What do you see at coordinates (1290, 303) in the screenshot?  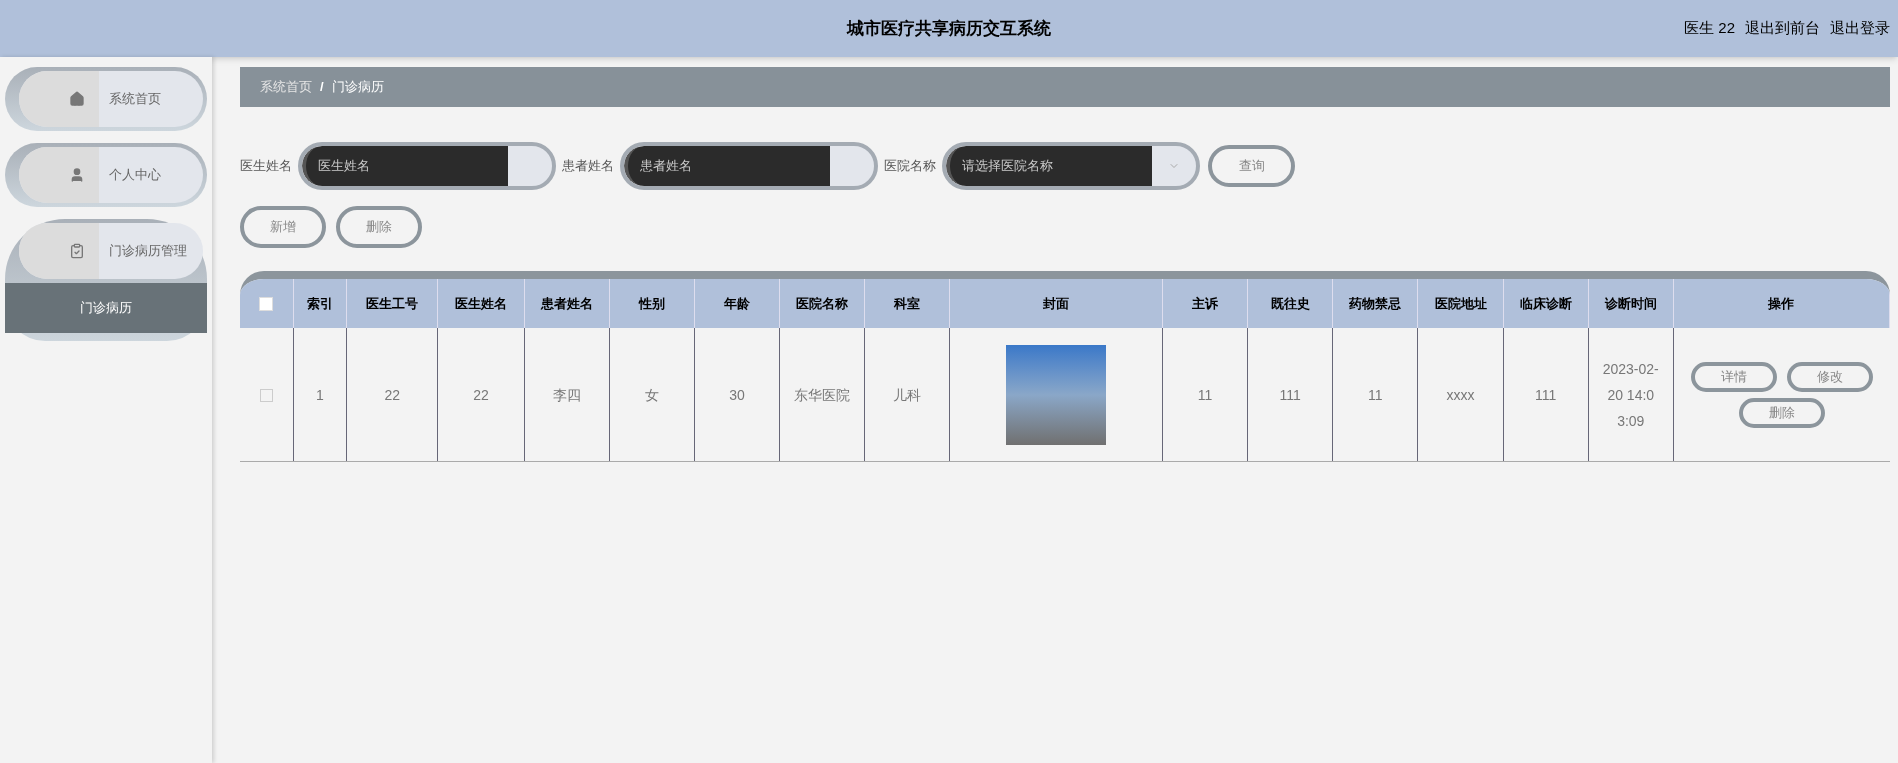 I see `column-header: 既往史` at bounding box center [1290, 303].